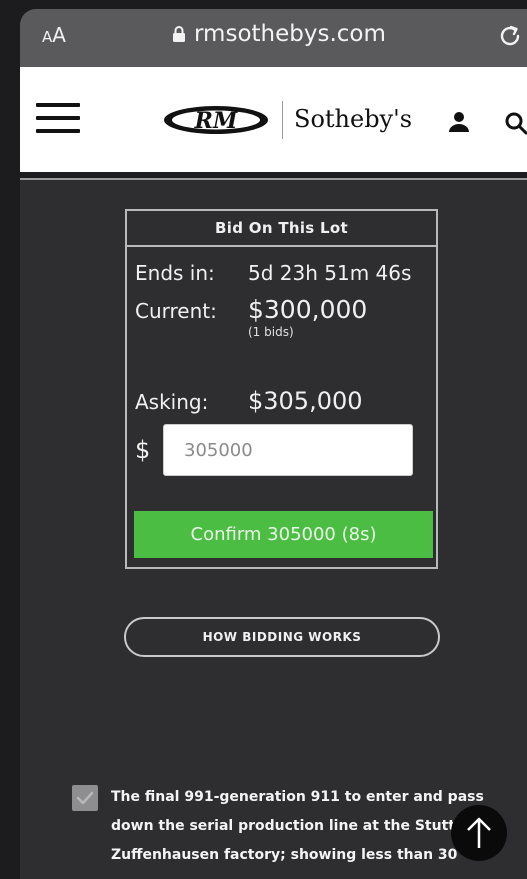 The width and height of the screenshot is (527, 879). Describe the element at coordinates (58, 119) in the screenshot. I see `menu-icon` at that location.